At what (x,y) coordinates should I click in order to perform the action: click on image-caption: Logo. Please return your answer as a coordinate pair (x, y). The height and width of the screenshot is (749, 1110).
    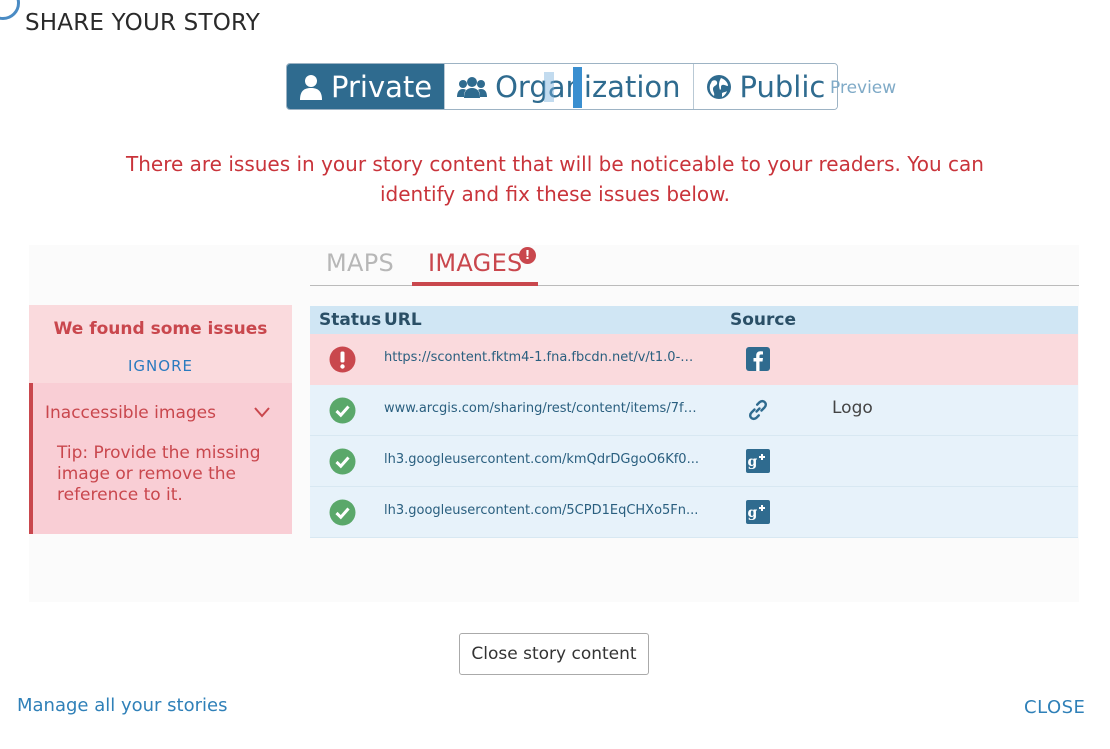
    Looking at the image, I should click on (852, 408).